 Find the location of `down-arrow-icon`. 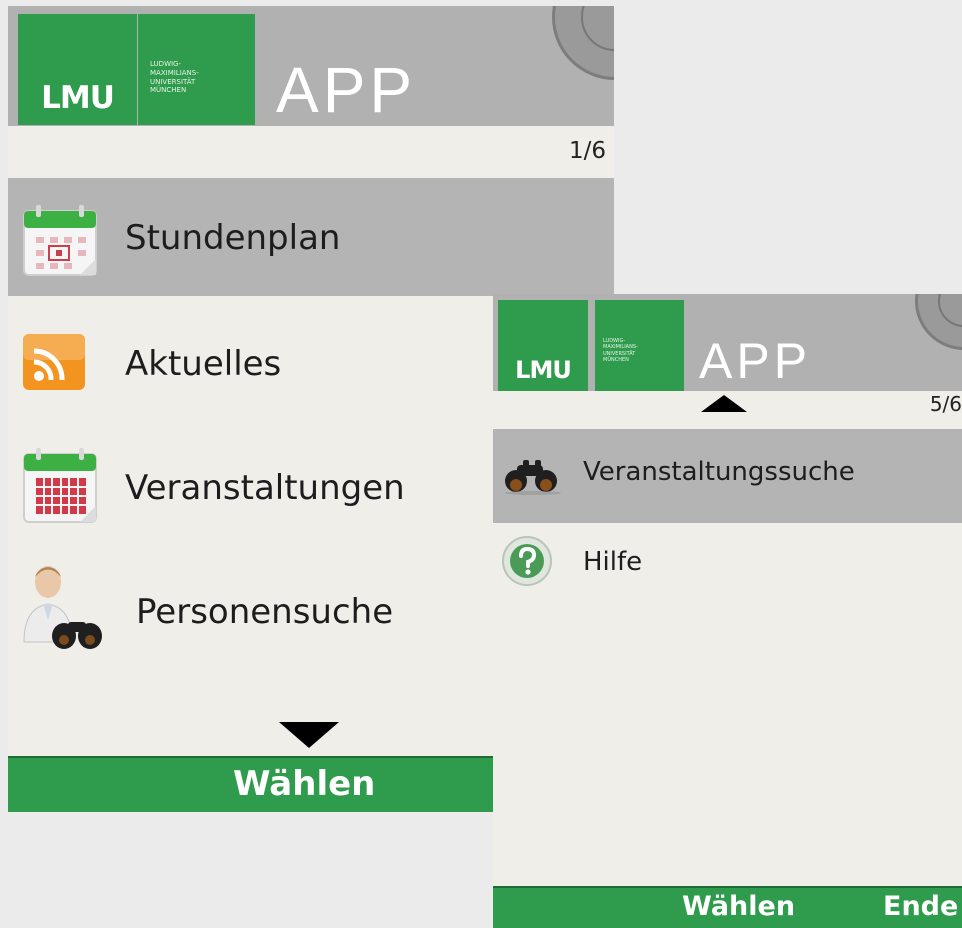

down-arrow-icon is located at coordinates (309, 735).